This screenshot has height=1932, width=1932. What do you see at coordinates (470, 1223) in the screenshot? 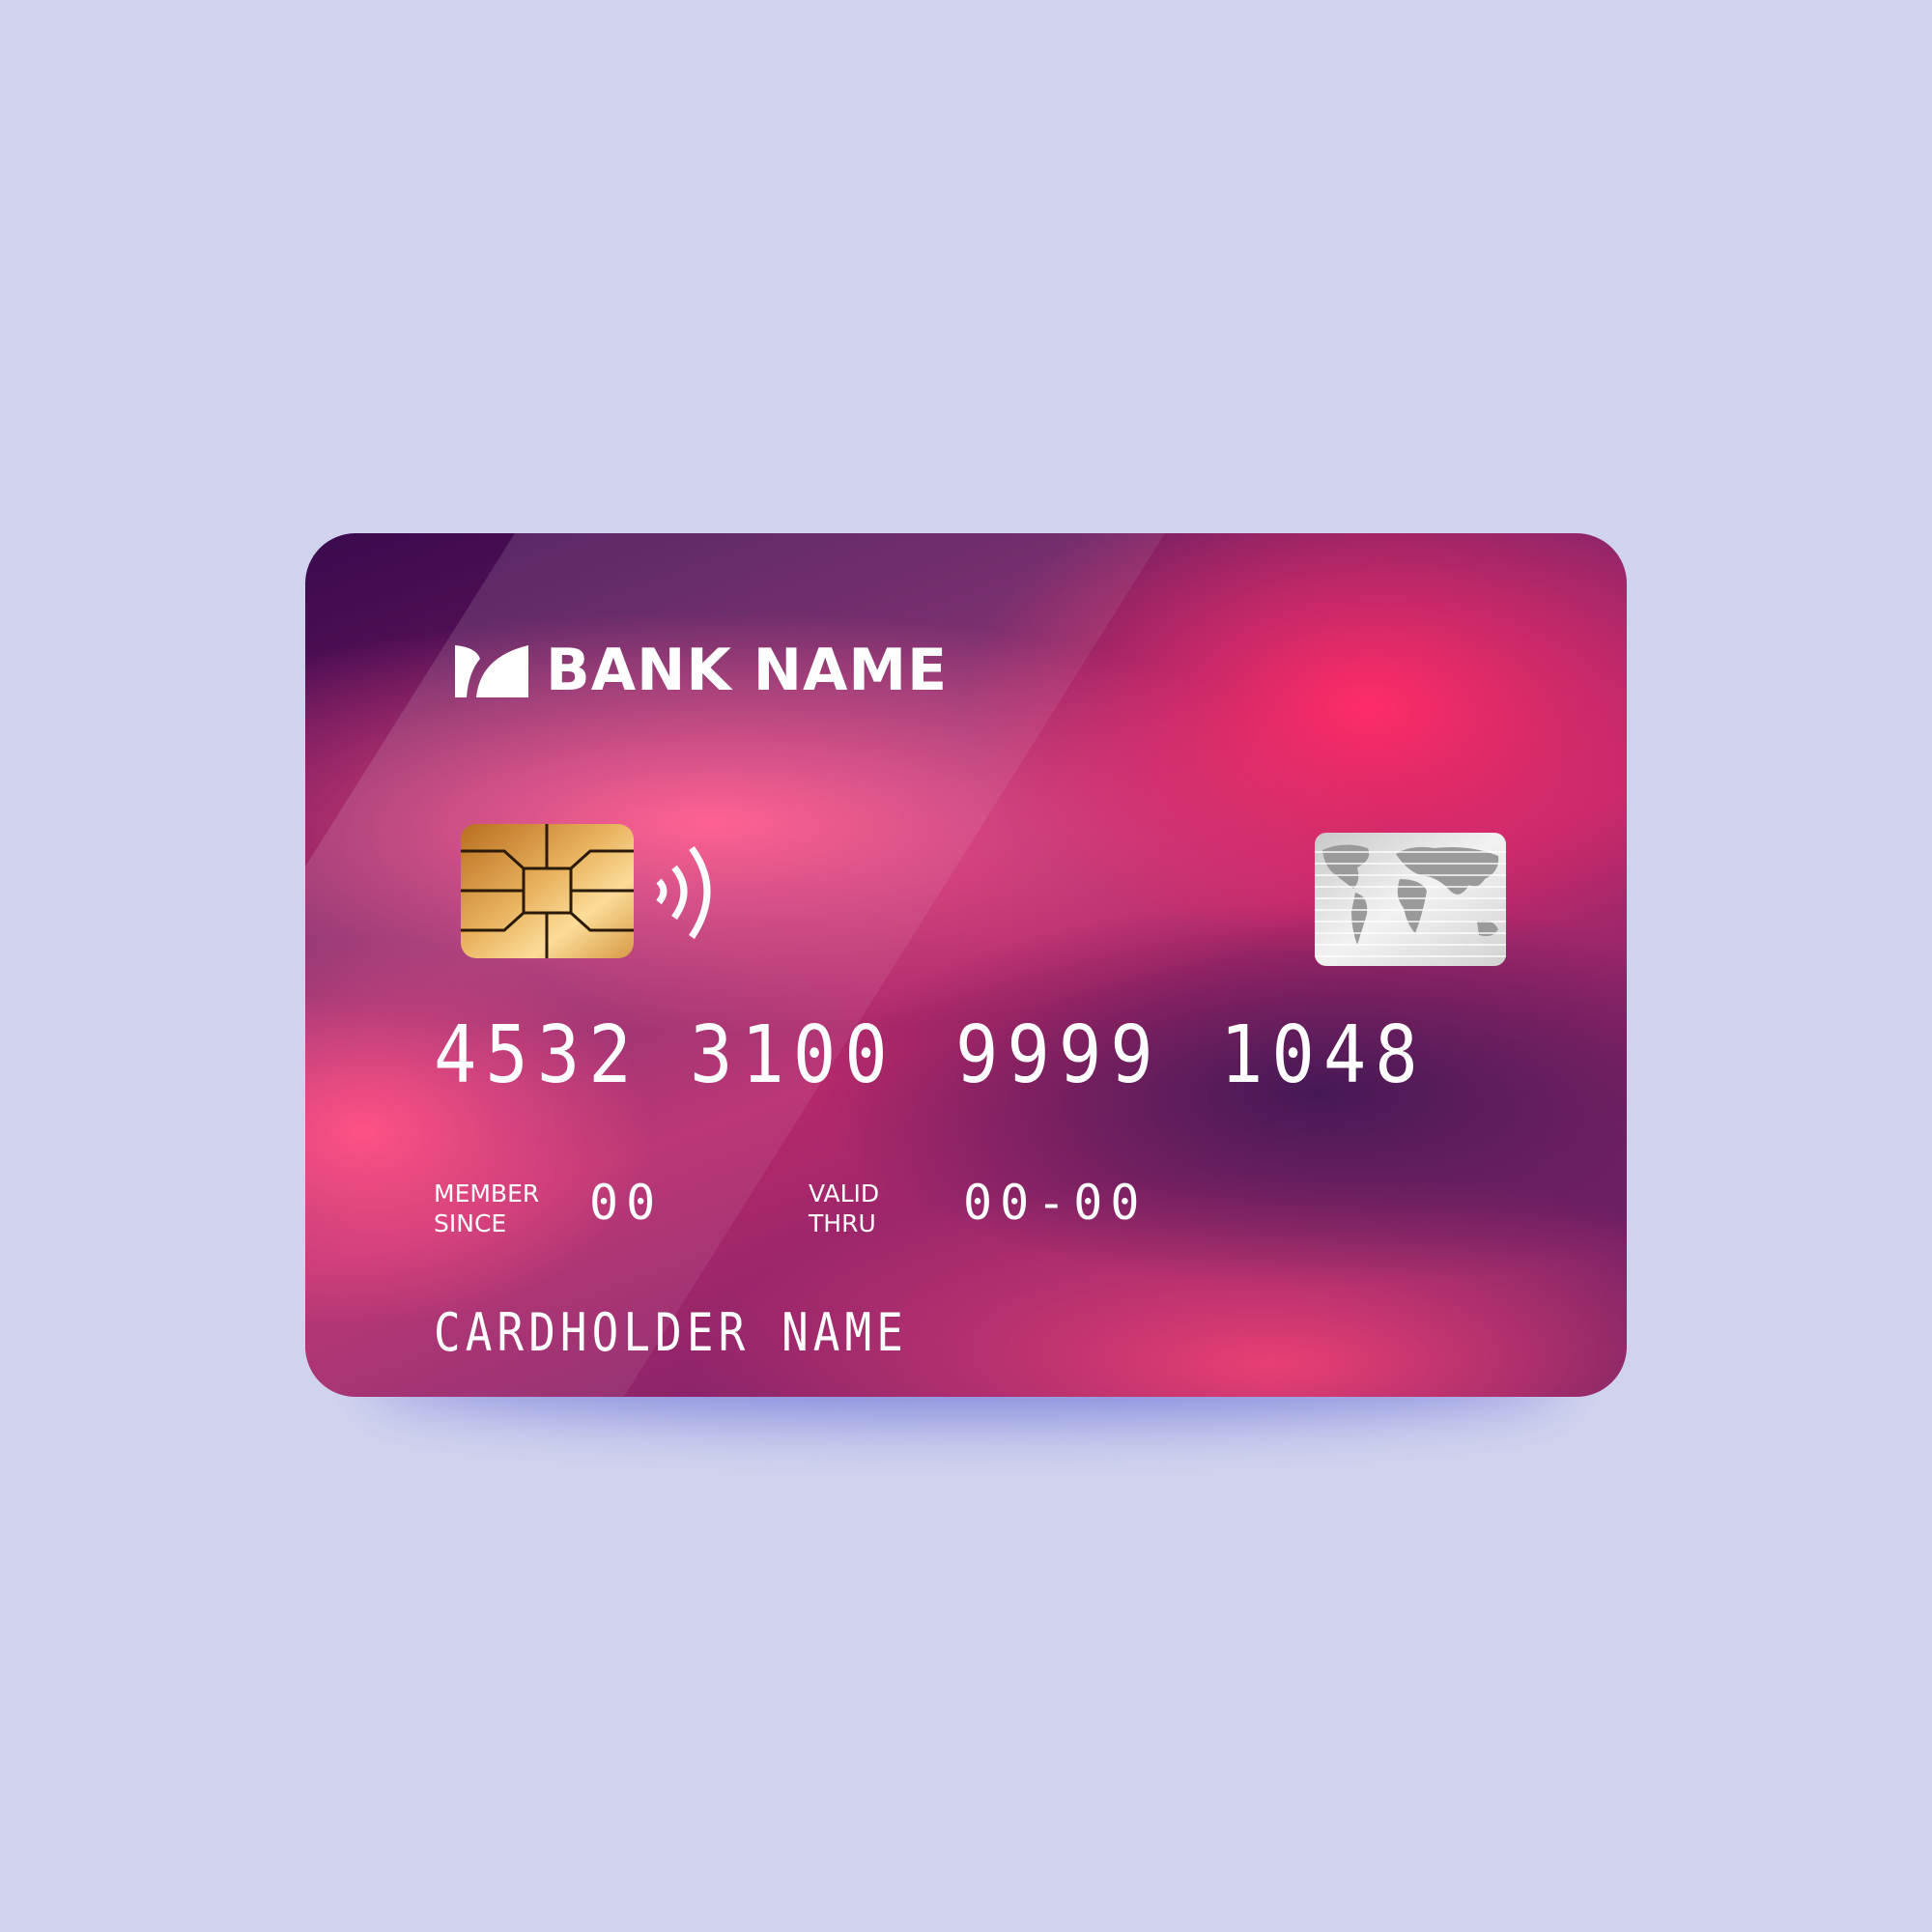
I see `member-since-label-line2: SINCE` at bounding box center [470, 1223].